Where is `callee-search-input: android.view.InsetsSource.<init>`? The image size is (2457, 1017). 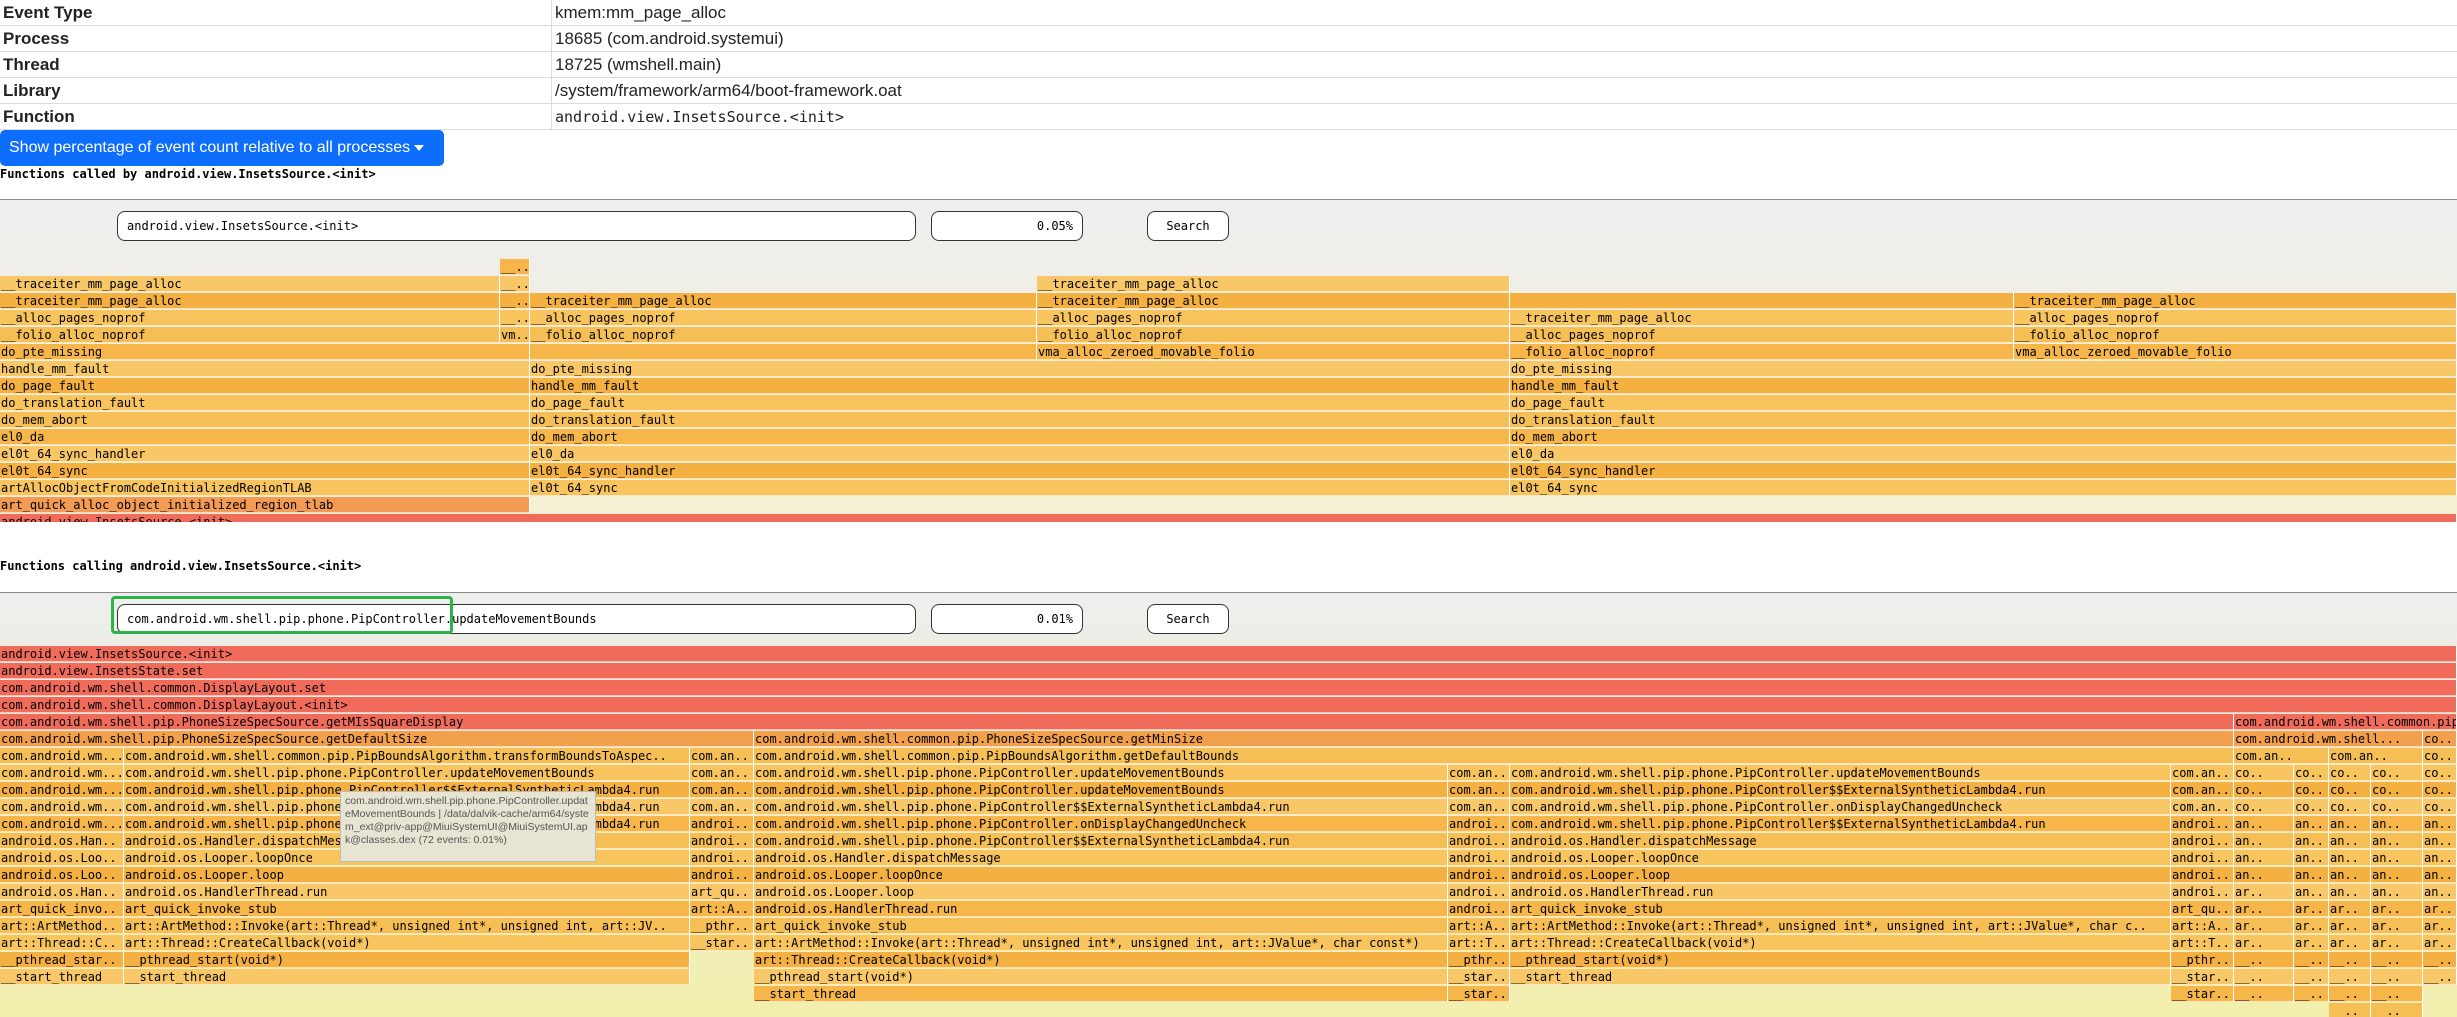 callee-search-input: android.view.InsetsSource.<init> is located at coordinates (516, 226).